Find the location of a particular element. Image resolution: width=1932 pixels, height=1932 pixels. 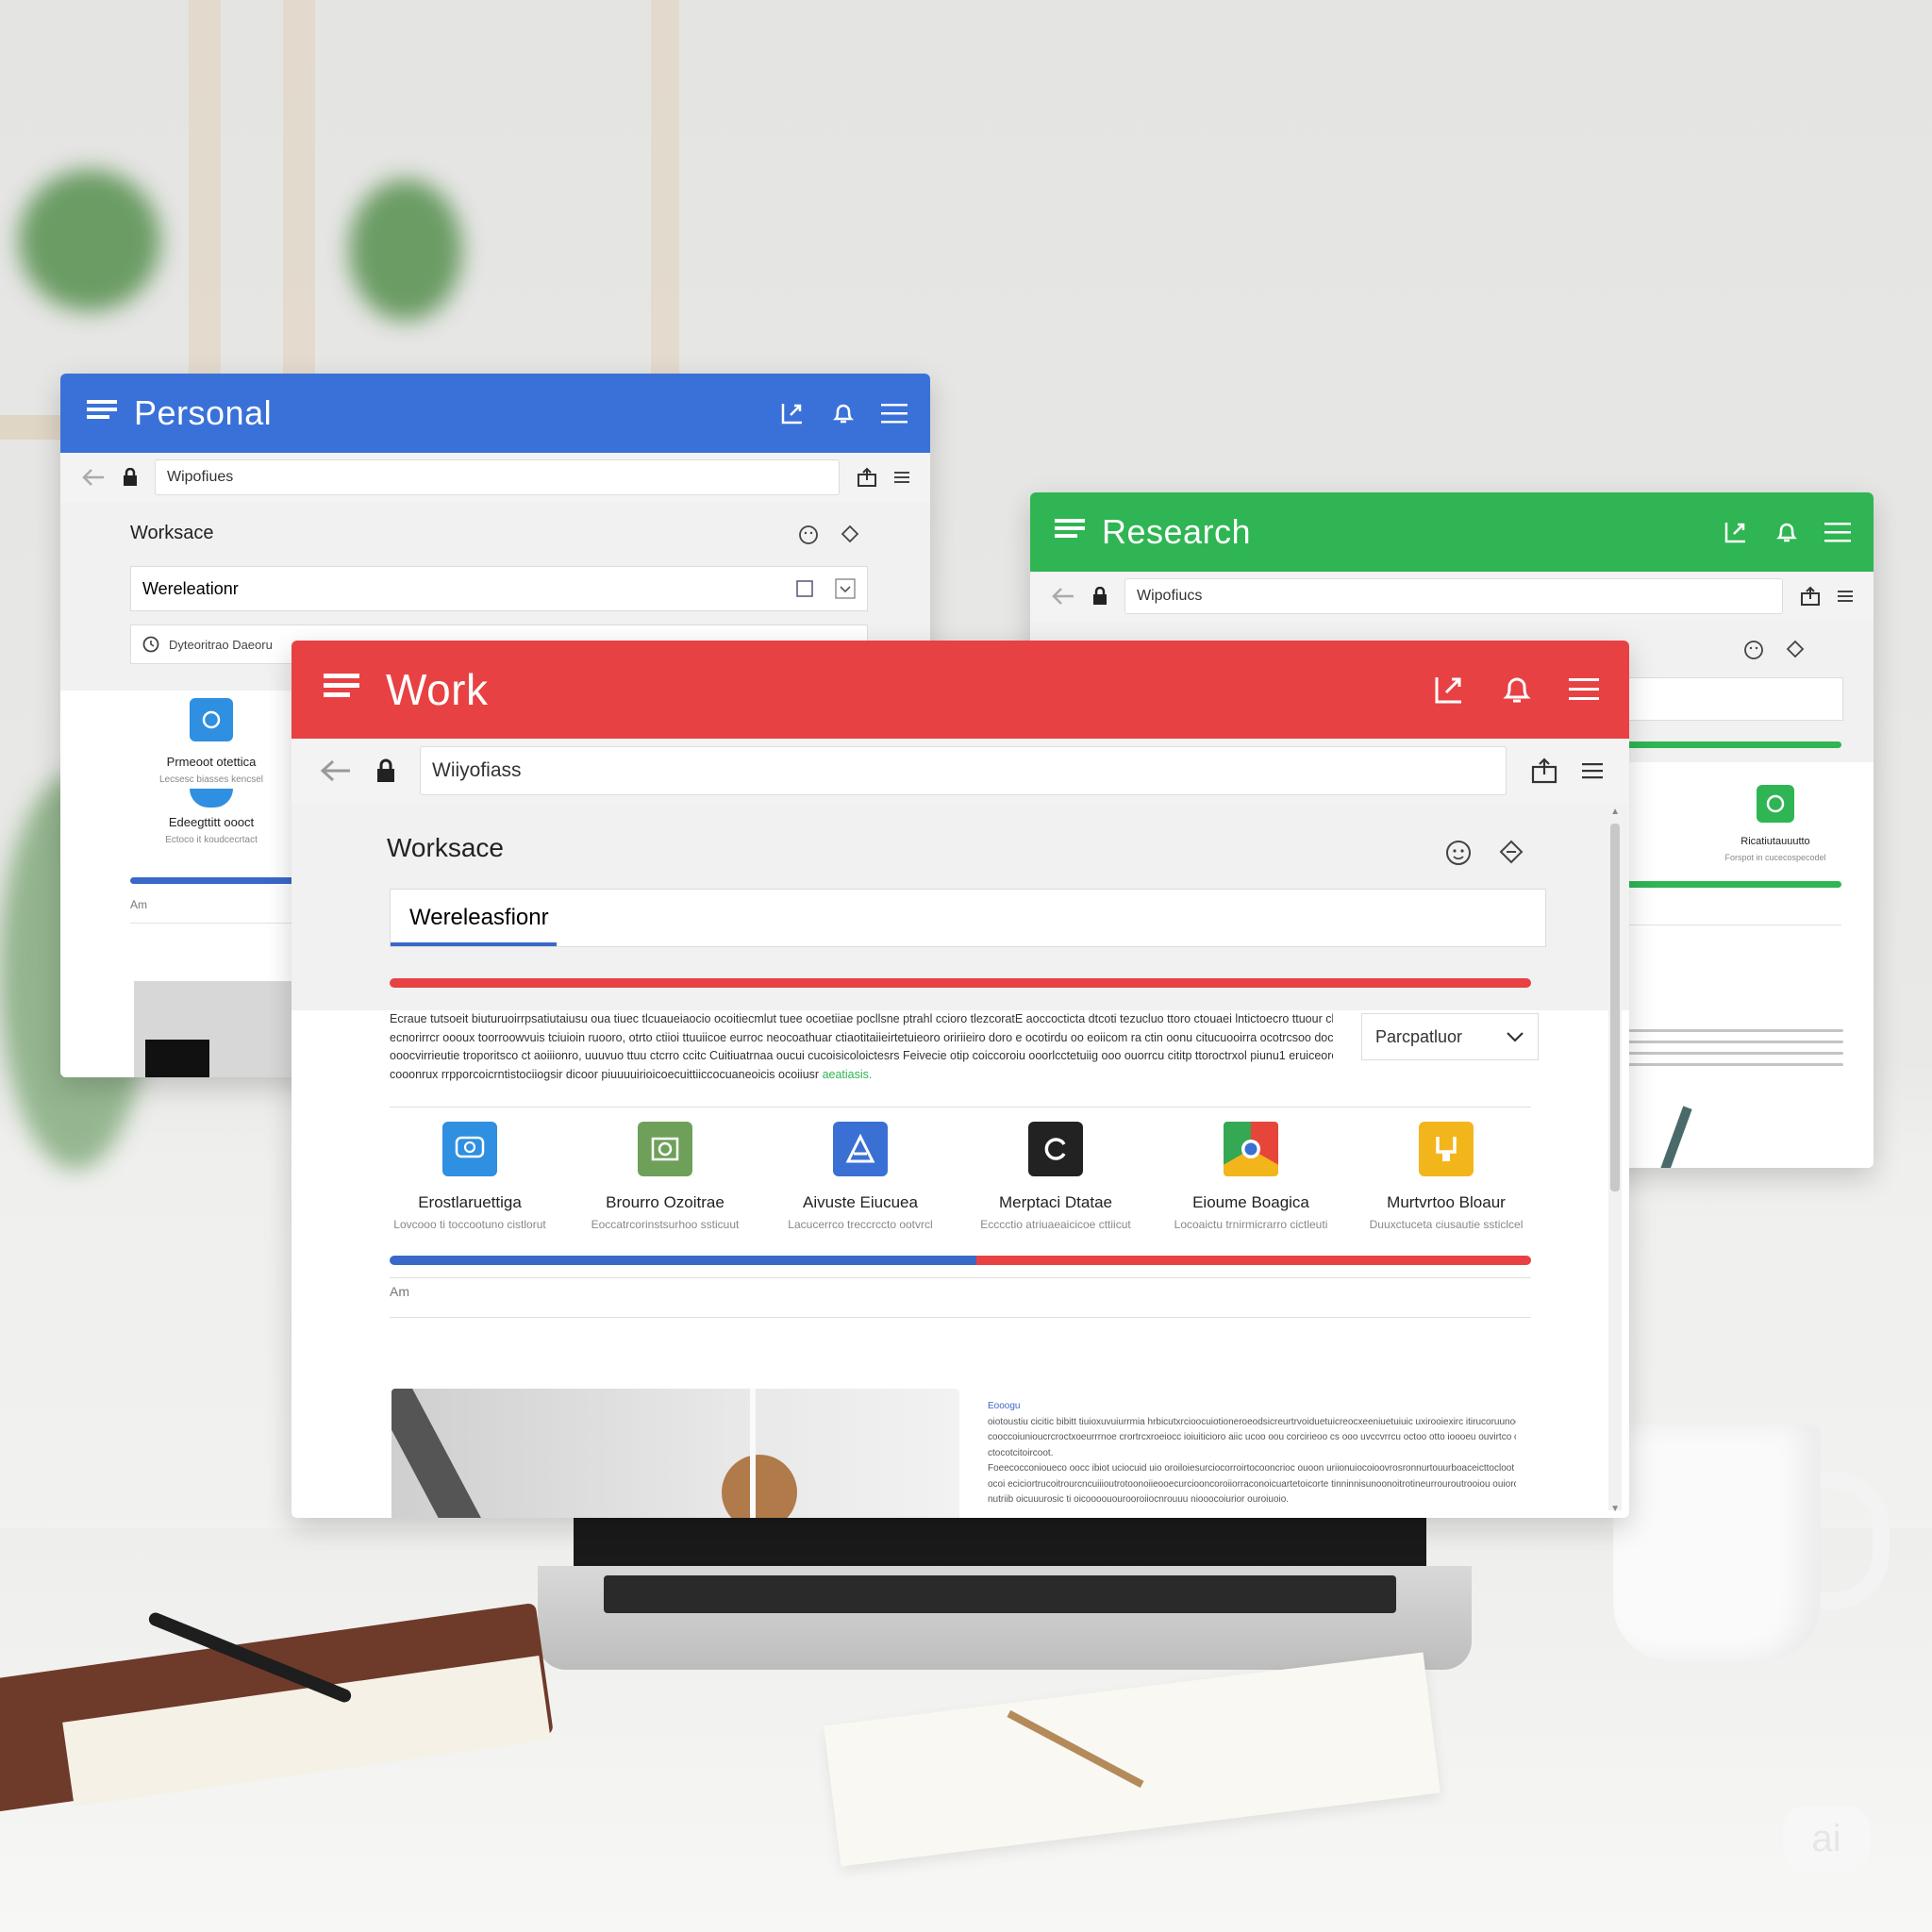

address-bar: Wipofiues is located at coordinates (495, 478).